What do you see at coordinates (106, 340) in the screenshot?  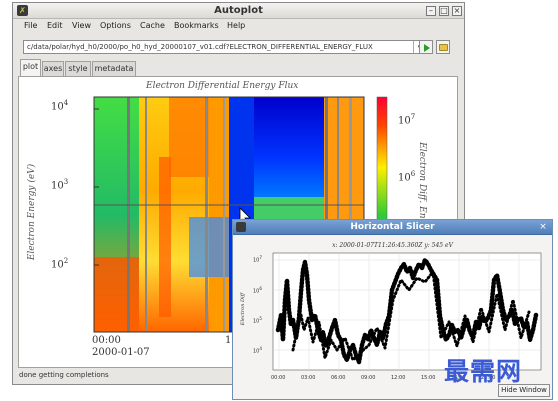 I see `x-tick-label: 00:00` at bounding box center [106, 340].